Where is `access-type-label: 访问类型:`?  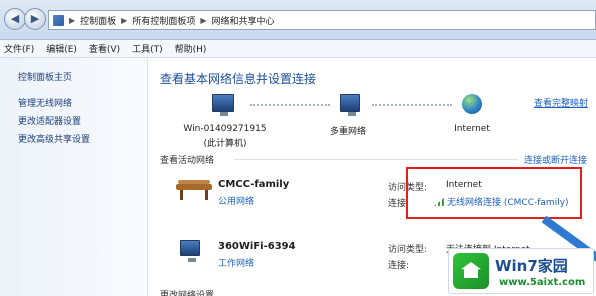 access-type-label: 访问类型: is located at coordinates (408, 250).